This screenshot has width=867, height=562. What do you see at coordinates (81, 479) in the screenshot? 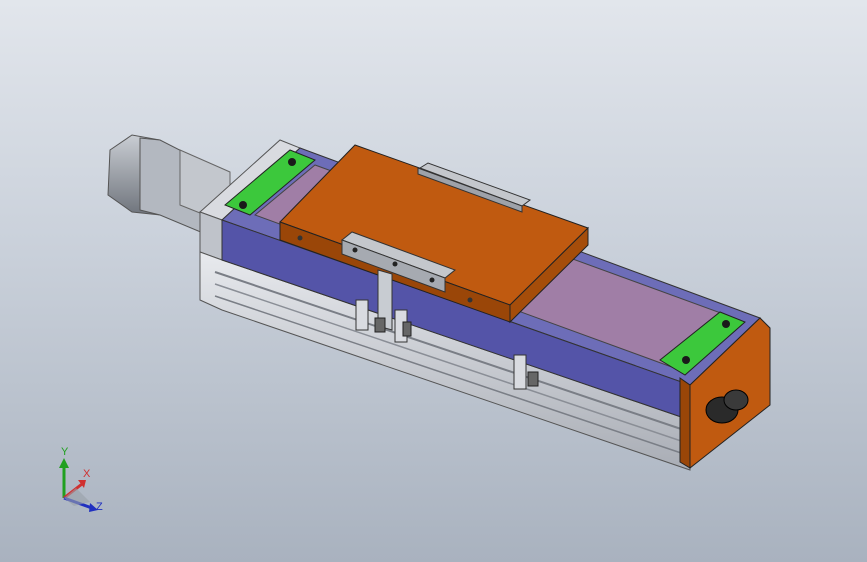
I see `orientation-triad: Y X Z` at bounding box center [81, 479].